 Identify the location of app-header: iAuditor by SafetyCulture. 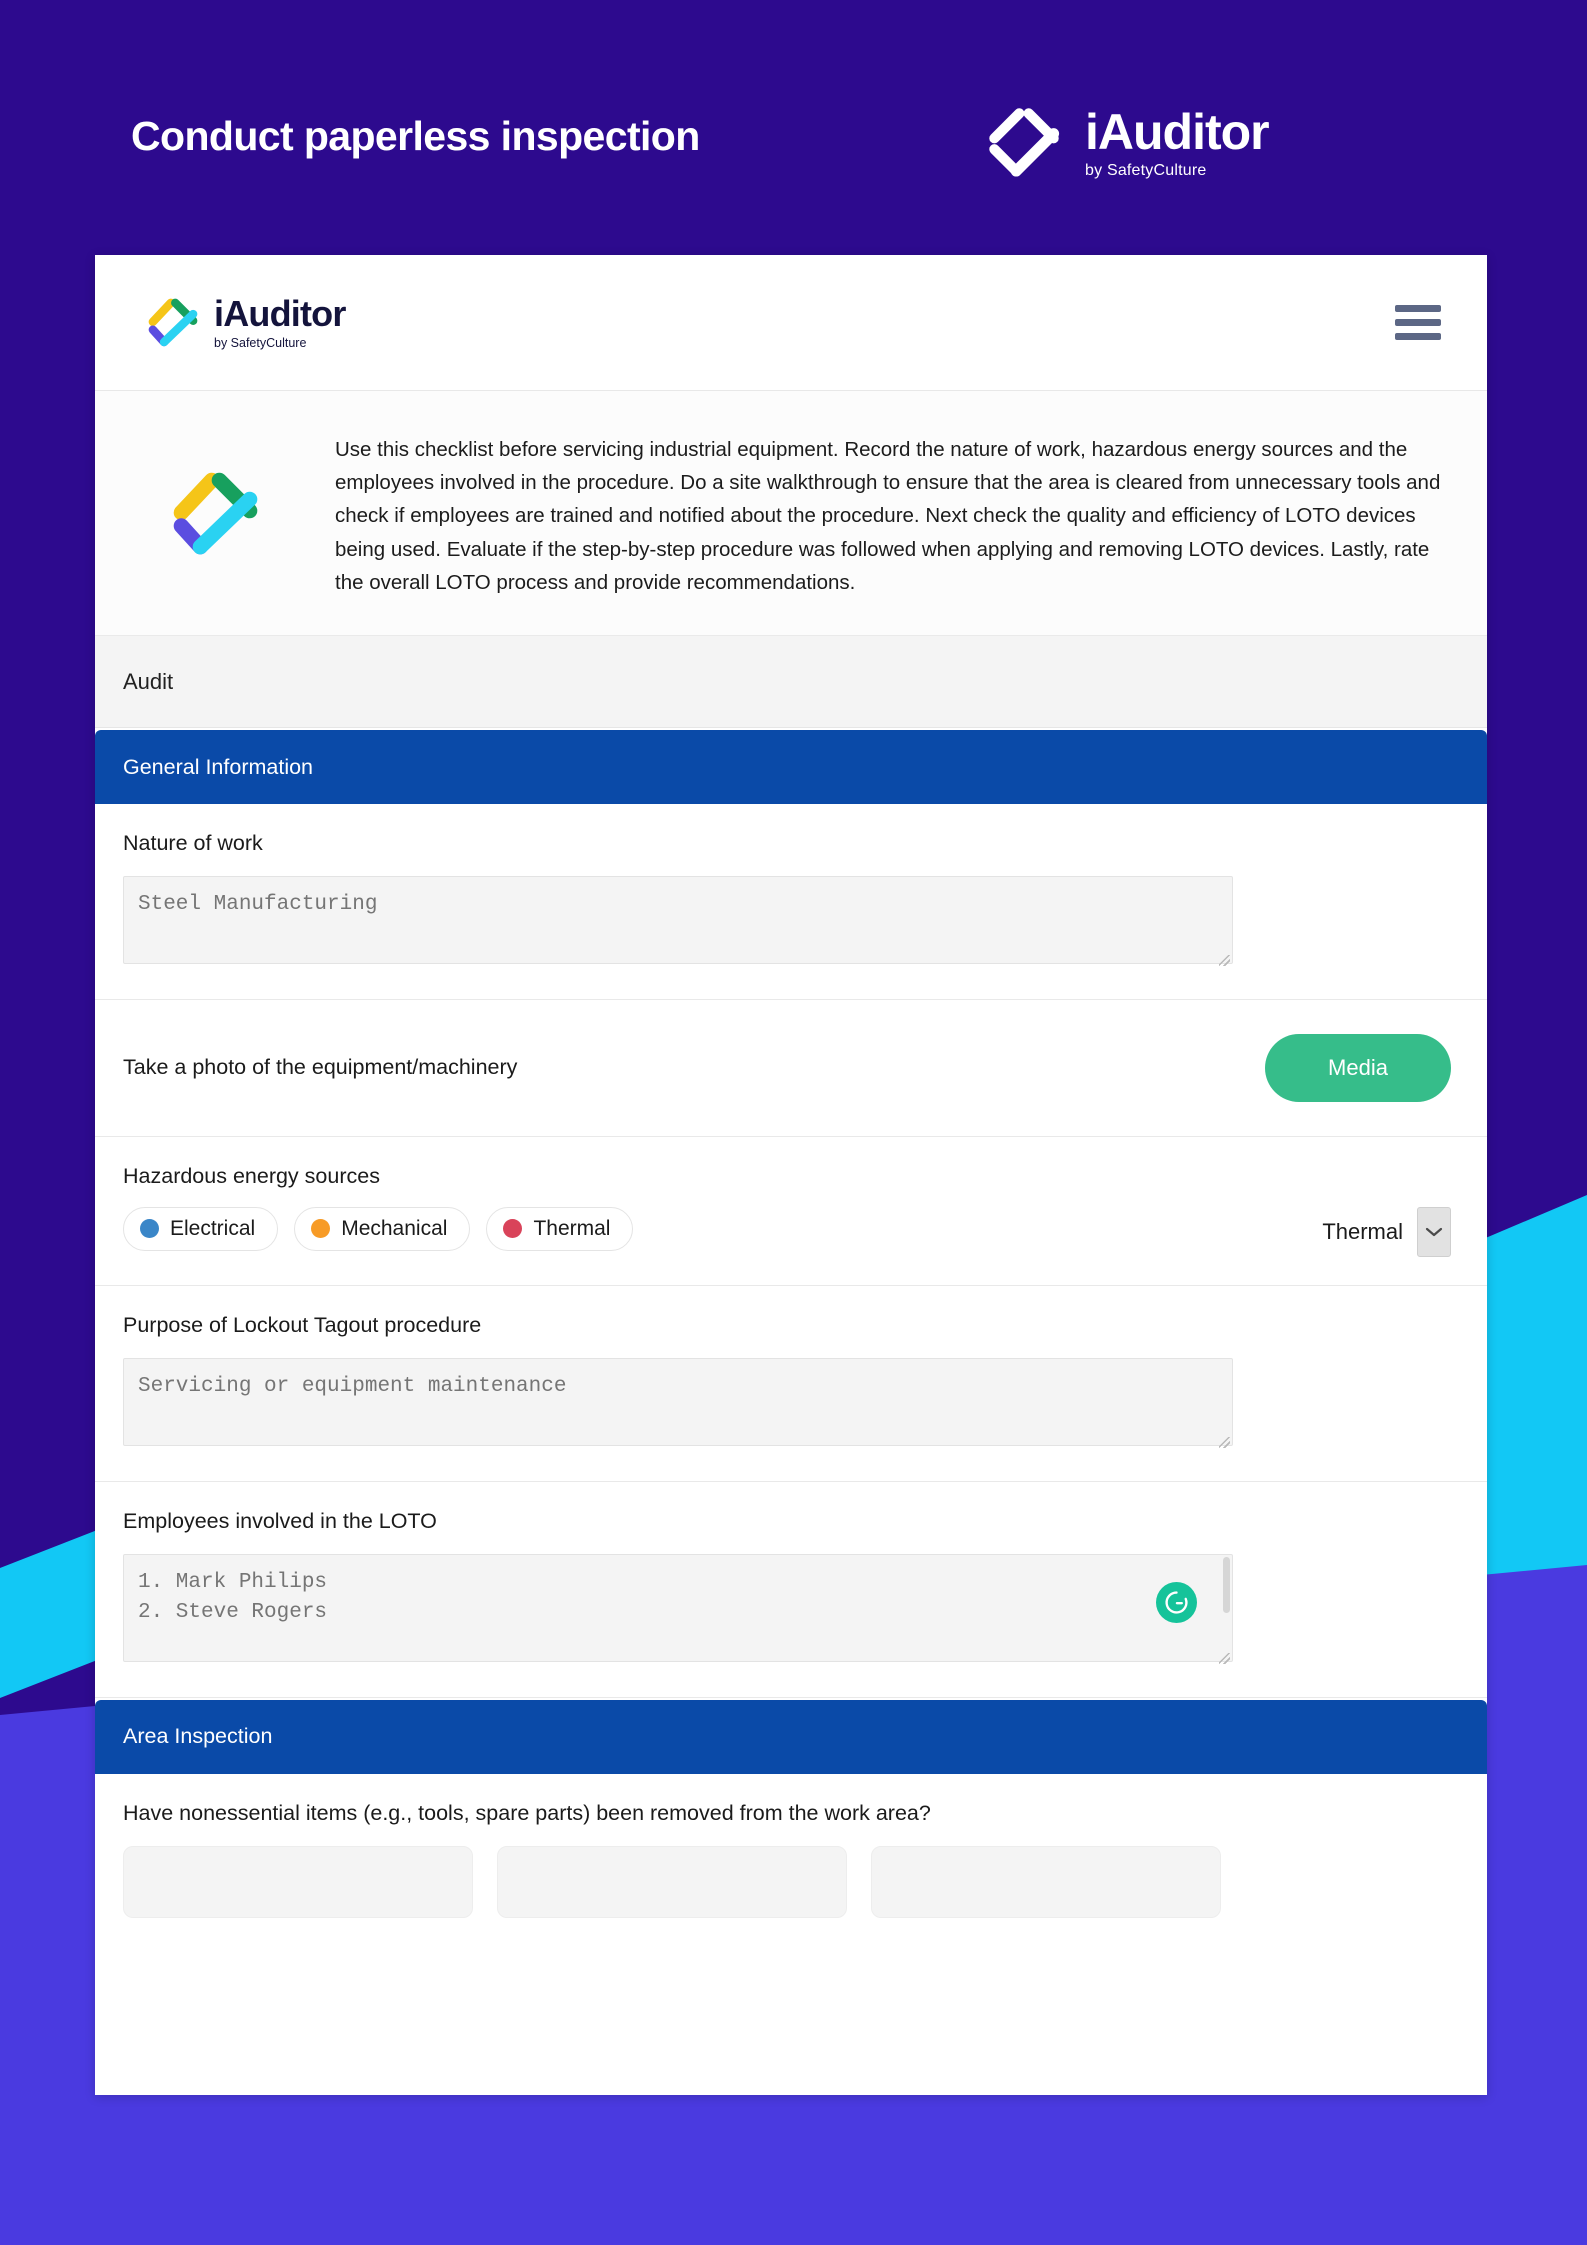
(791, 323).